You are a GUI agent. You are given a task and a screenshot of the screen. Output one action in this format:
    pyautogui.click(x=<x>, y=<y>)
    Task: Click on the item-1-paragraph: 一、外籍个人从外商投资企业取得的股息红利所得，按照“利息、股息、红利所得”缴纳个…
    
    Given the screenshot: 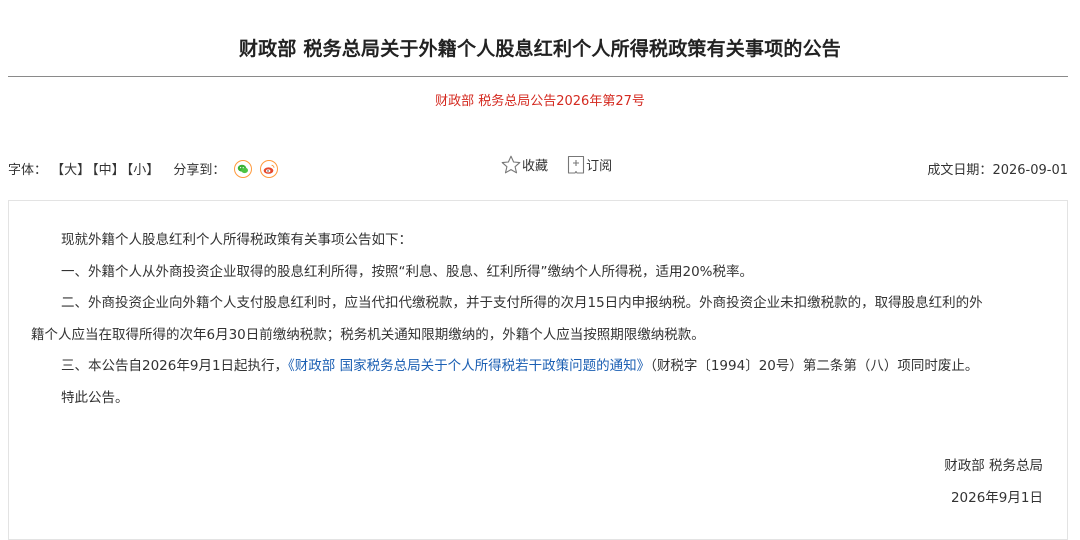 What is the action you would take?
    pyautogui.click(x=407, y=272)
    